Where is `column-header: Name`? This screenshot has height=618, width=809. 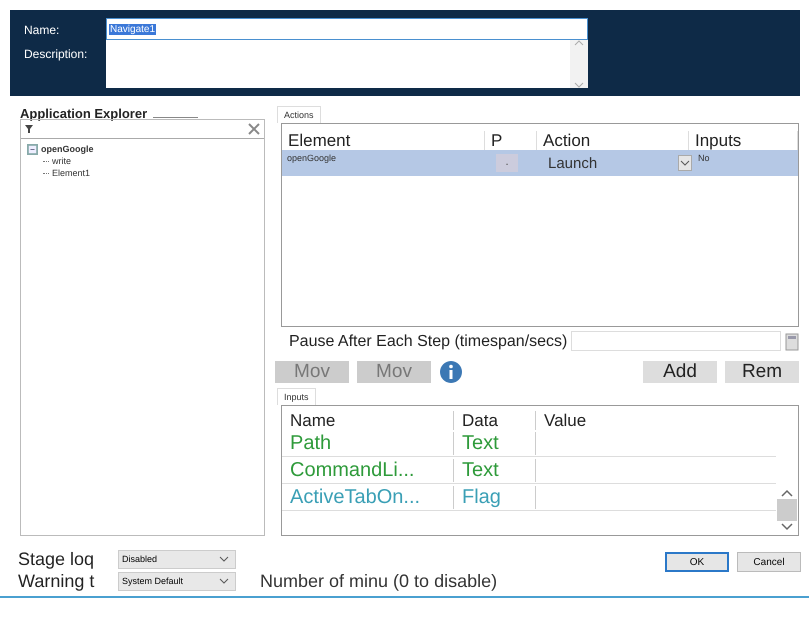 column-header: Name is located at coordinates (368, 420).